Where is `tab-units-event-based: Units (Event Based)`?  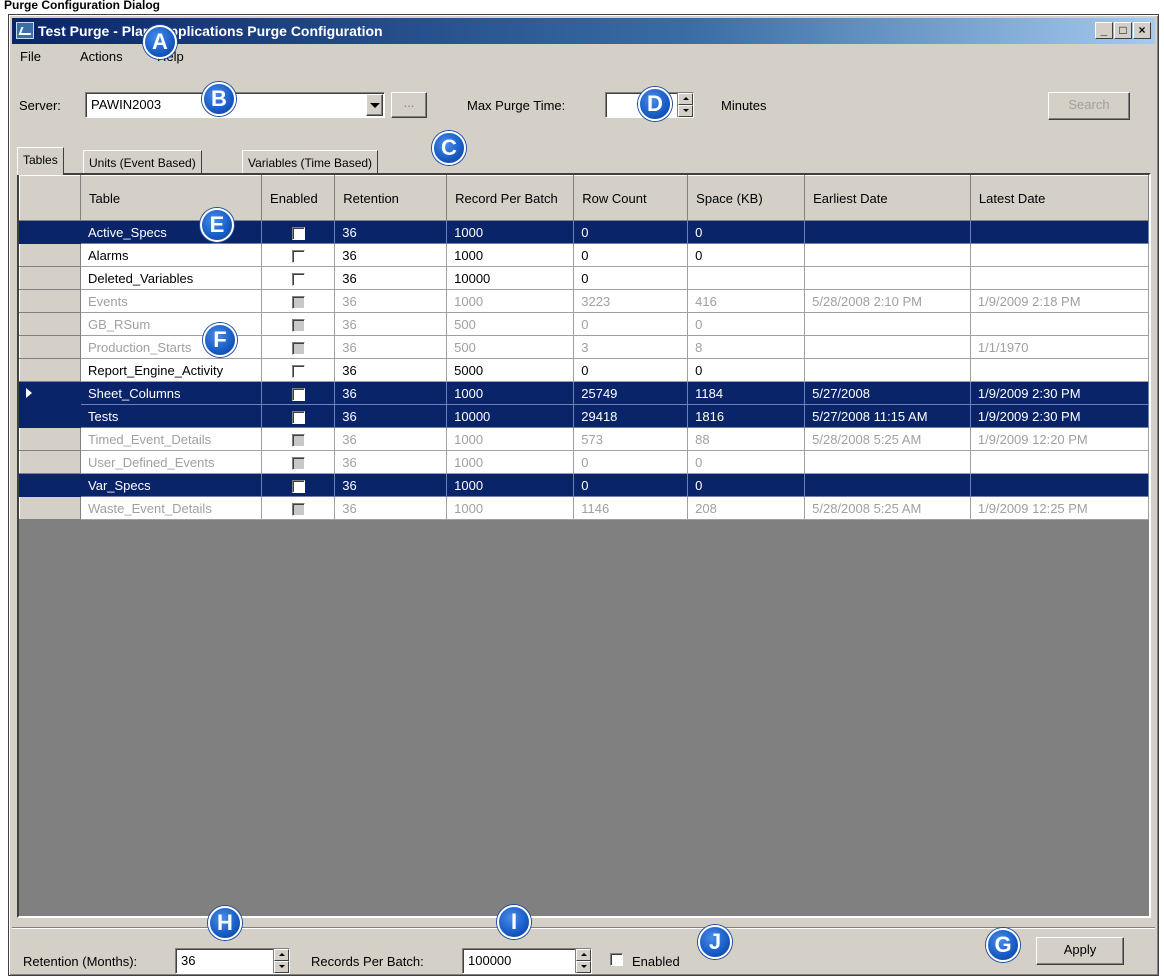 tab-units-event-based: Units (Event Based) is located at coordinates (142, 162).